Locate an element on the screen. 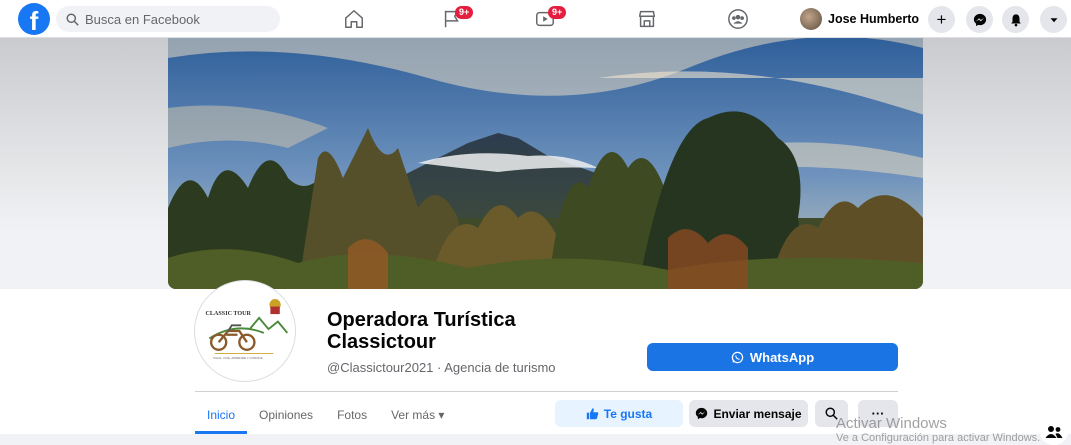  page-title: Operadora Turística Classictour is located at coordinates (421, 331).